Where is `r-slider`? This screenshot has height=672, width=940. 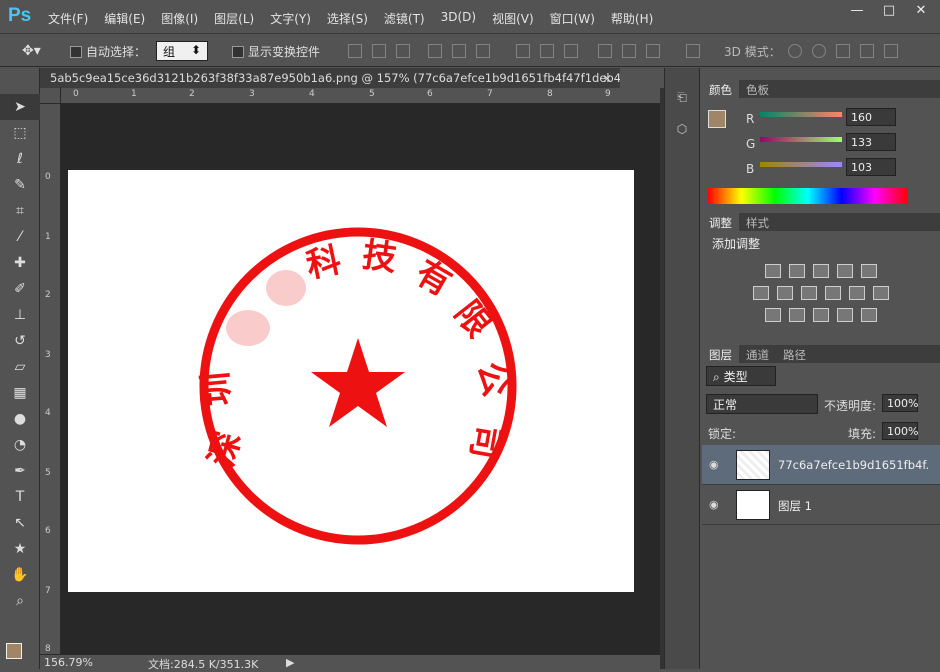 r-slider is located at coordinates (801, 114).